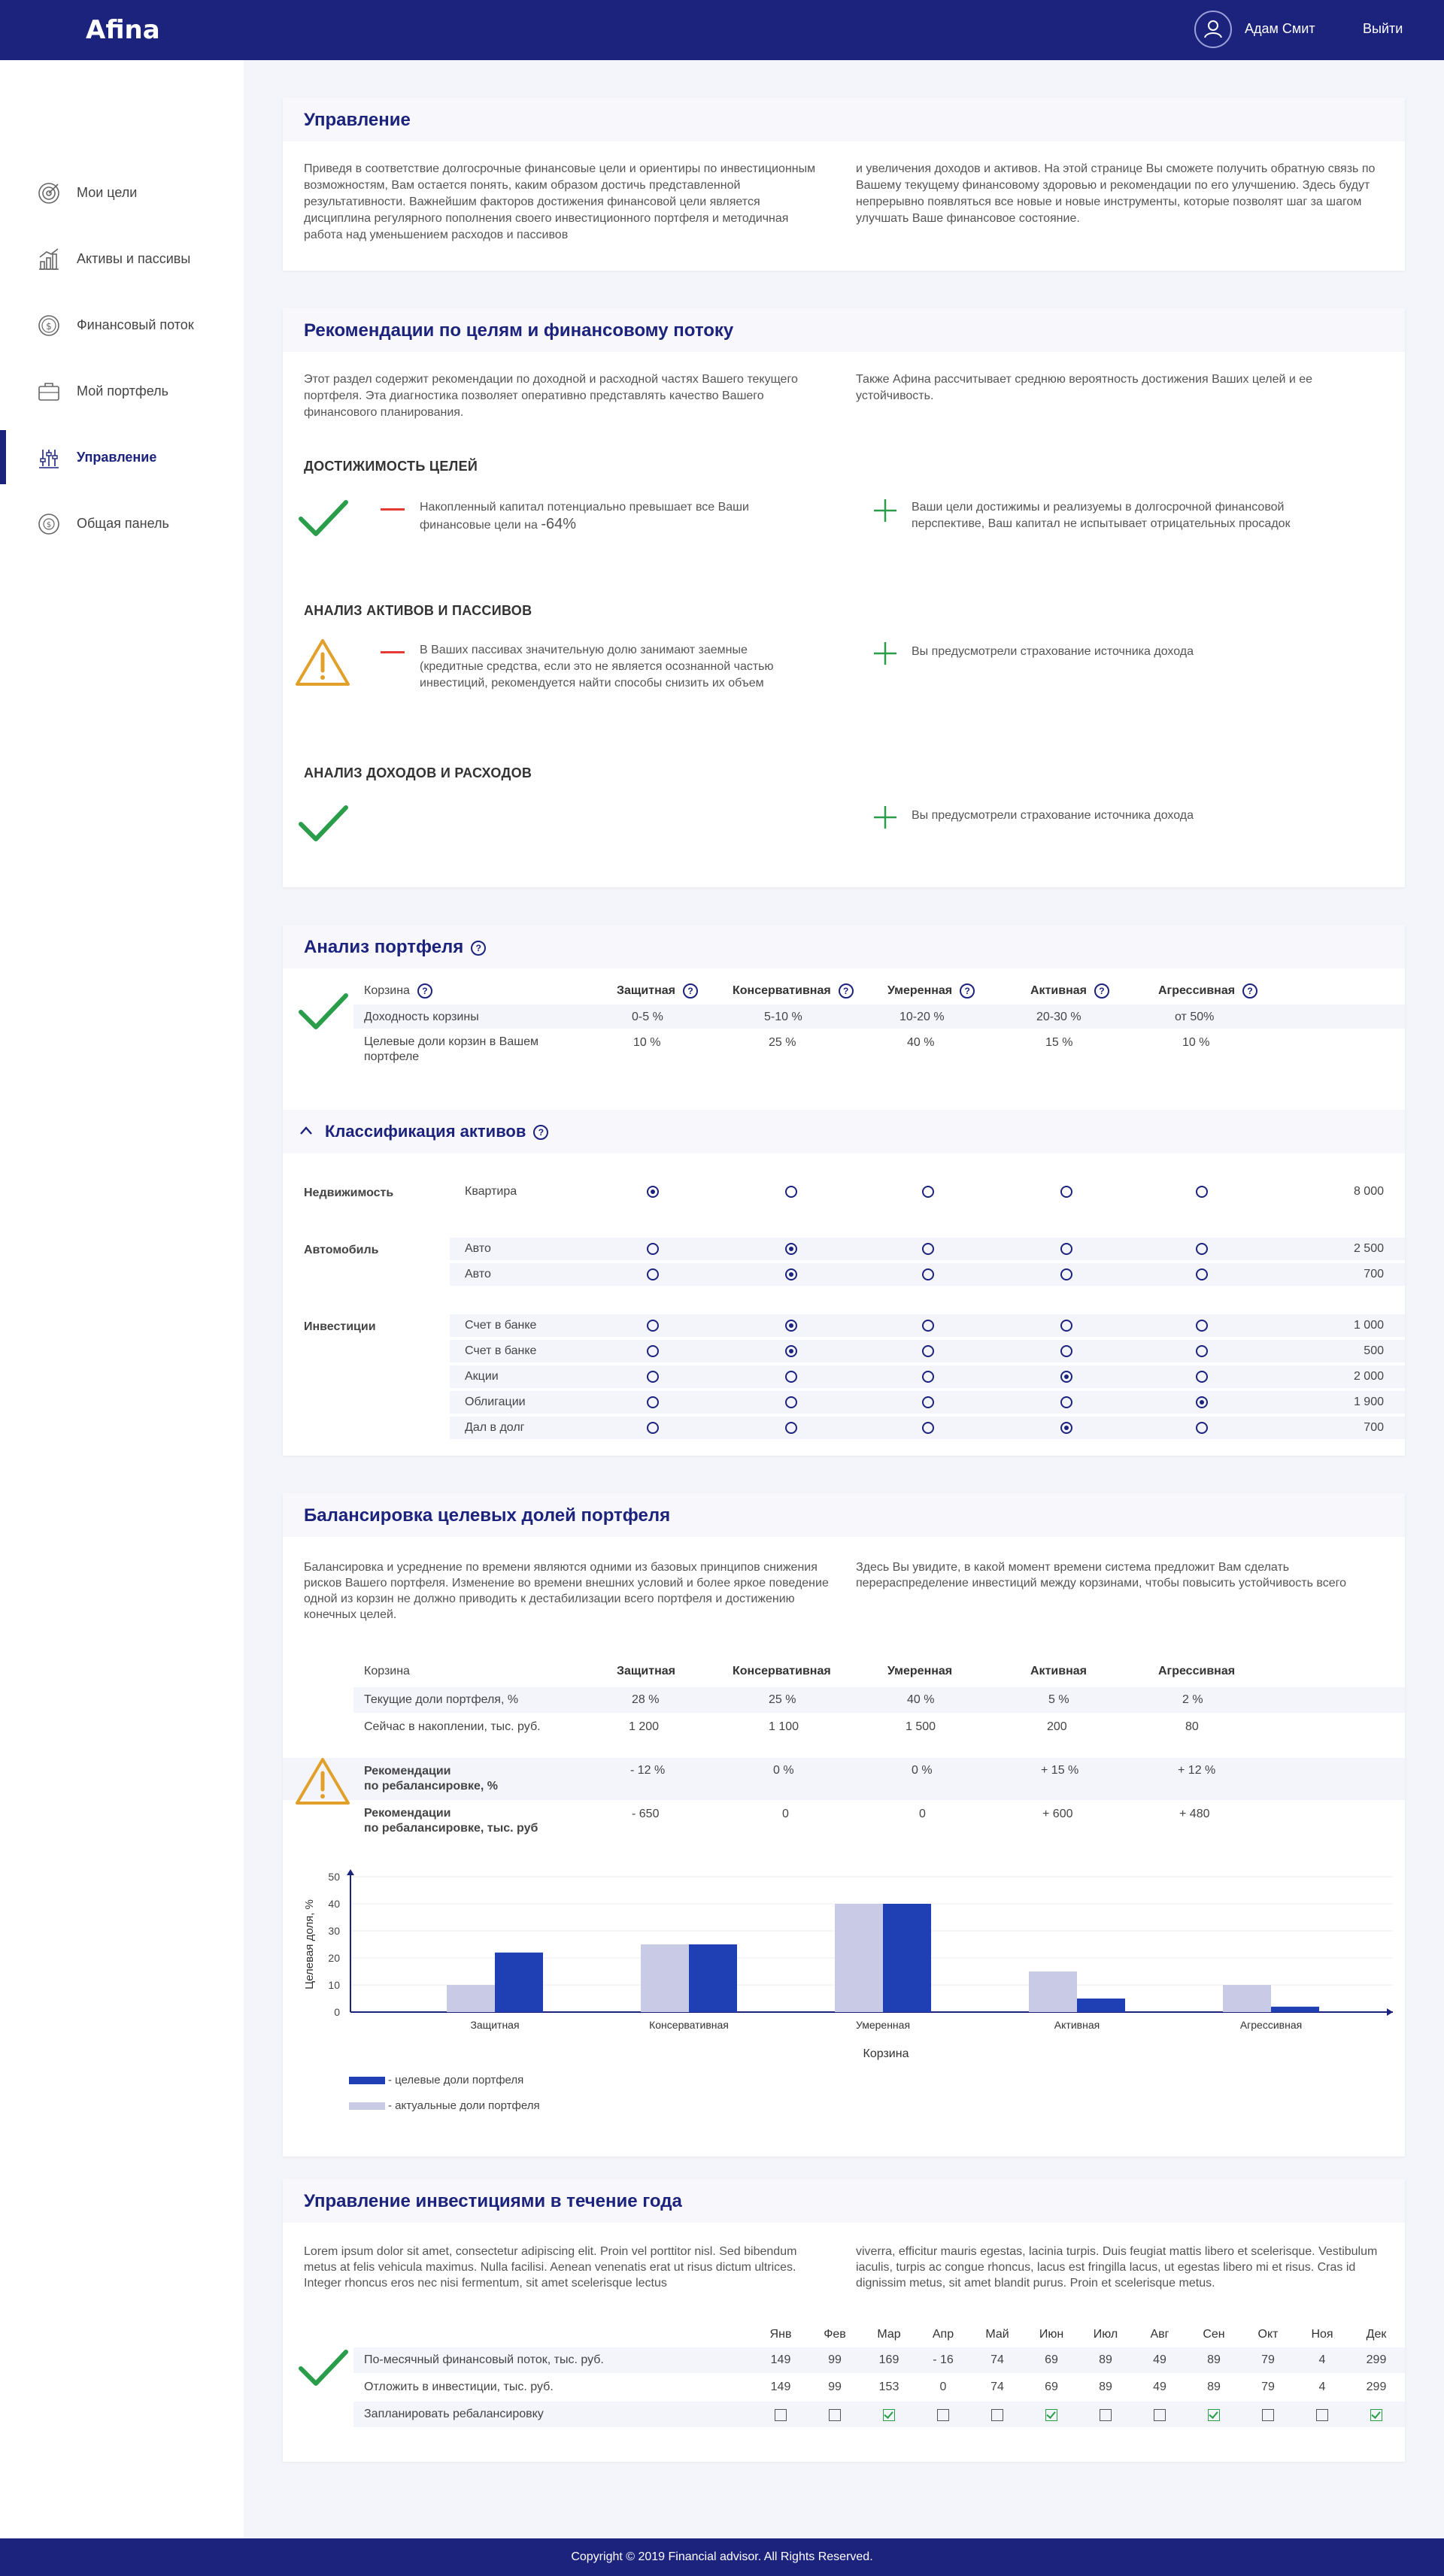 This screenshot has width=1444, height=2576. I want to click on table-cell: 169, so click(888, 2359).